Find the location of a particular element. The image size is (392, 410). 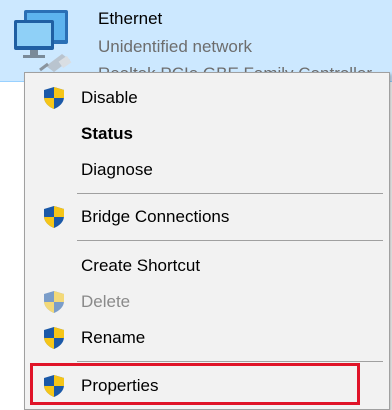

menu-item-disable: Disable is located at coordinates (207, 98).